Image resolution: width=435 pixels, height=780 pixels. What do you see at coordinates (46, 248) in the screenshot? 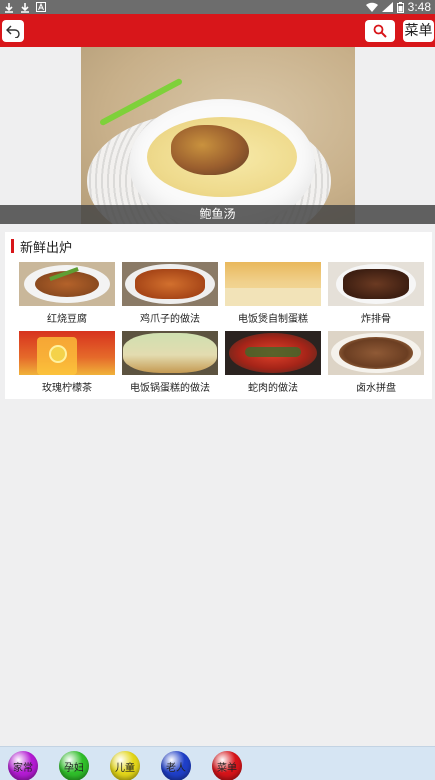
I see `section-title: 新鲜出炉` at bounding box center [46, 248].